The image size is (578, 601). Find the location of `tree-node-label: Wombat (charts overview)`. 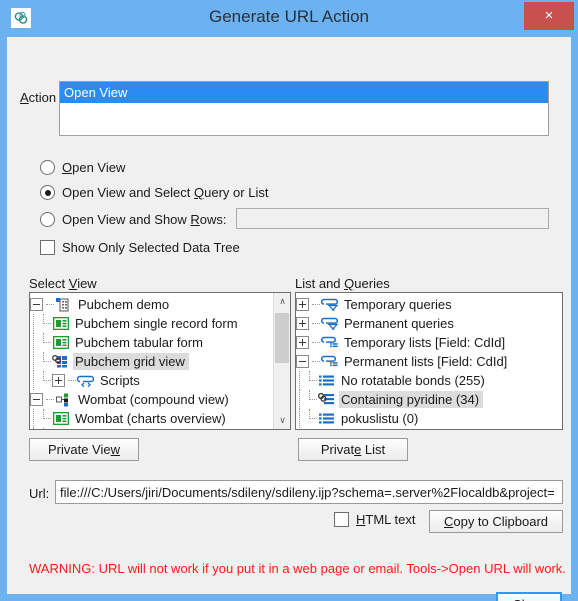

tree-node-label: Wombat (charts overview) is located at coordinates (150, 418).